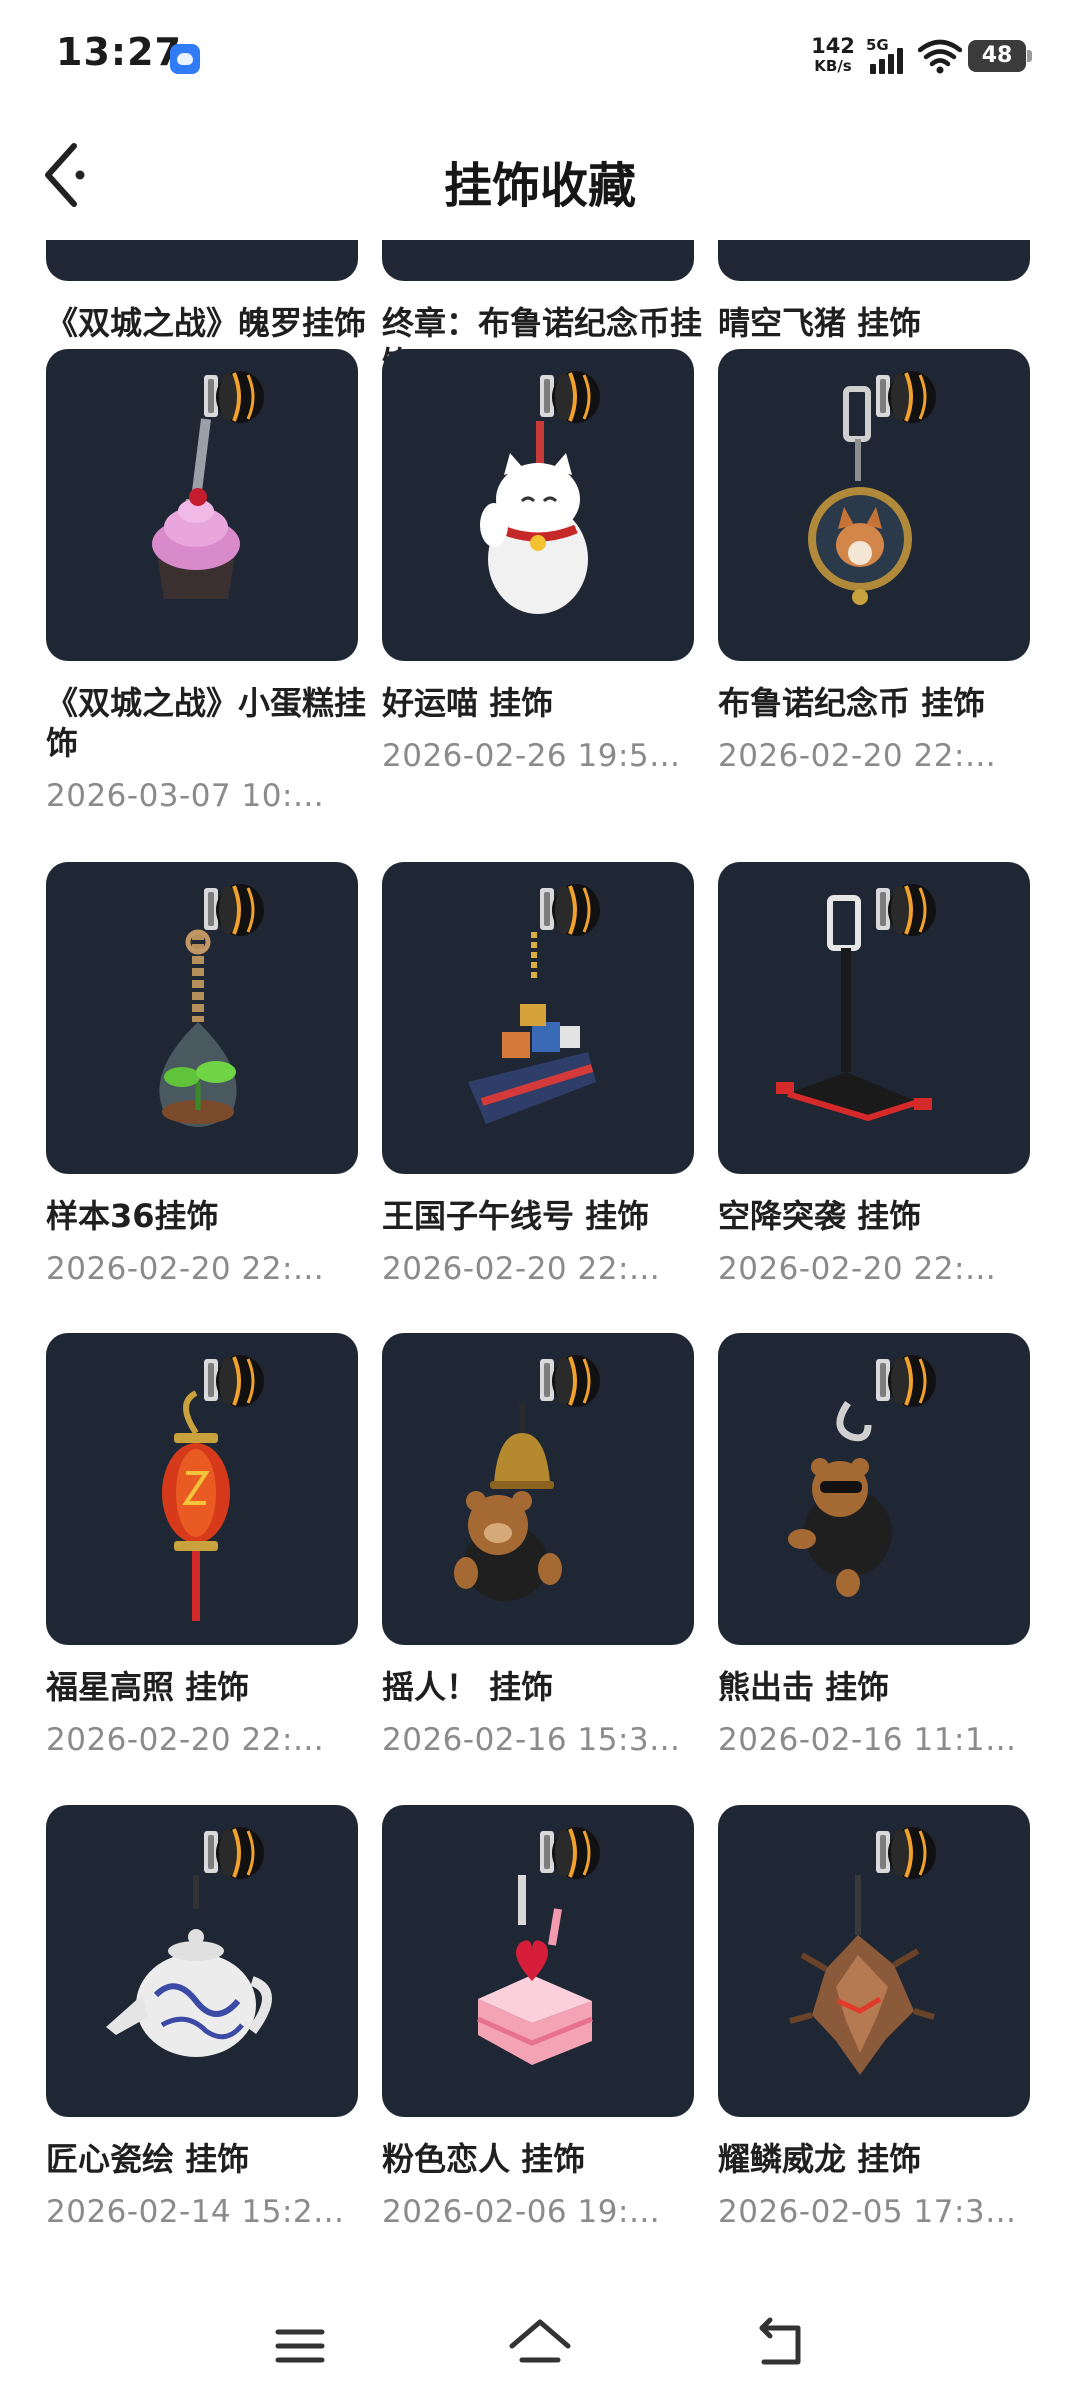 Image resolution: width=1080 pixels, height=2400 pixels. What do you see at coordinates (148, 2159) in the screenshot?
I see `charm-name: 匠心瓷绘 挂饰` at bounding box center [148, 2159].